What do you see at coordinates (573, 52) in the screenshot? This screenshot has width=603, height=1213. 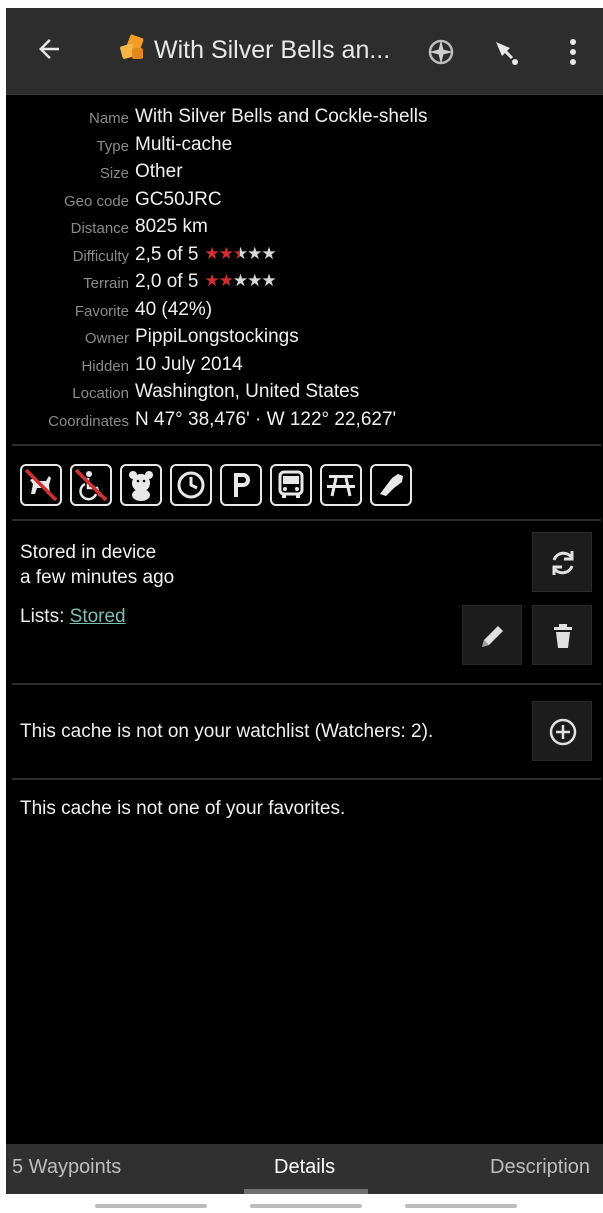 I see `more-vert-icon` at bounding box center [573, 52].